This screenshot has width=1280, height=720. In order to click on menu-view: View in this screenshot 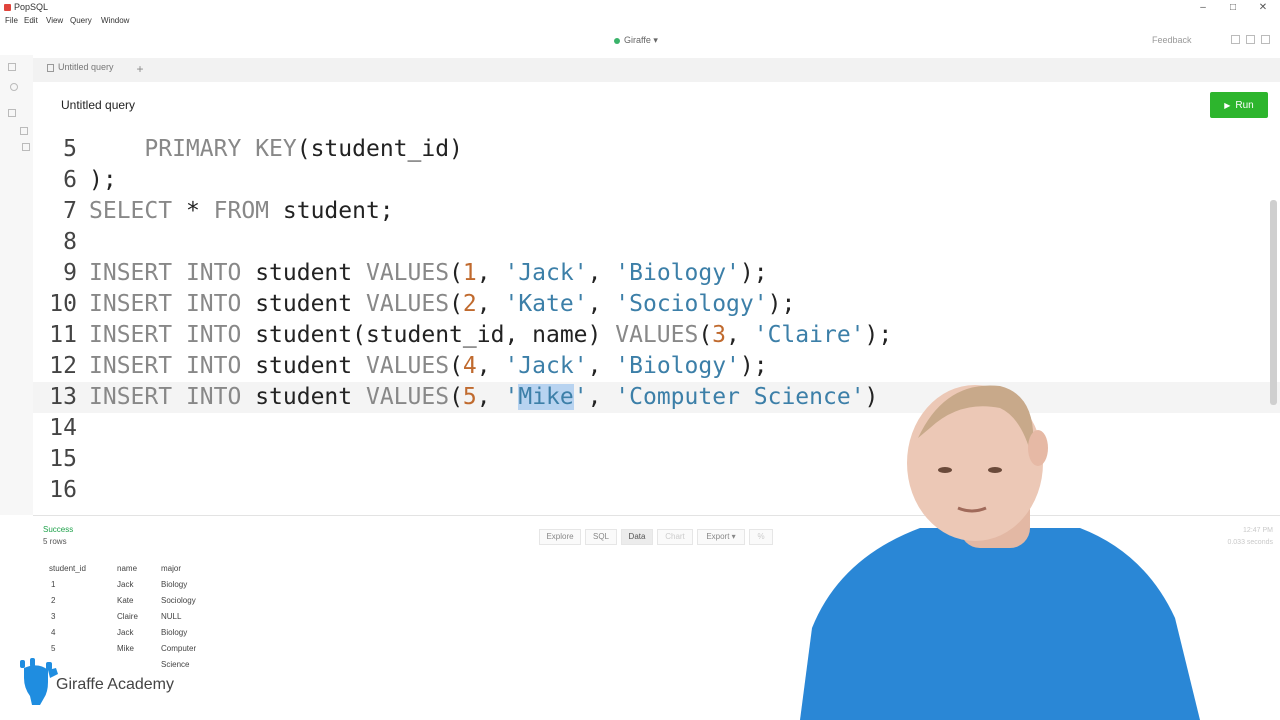, I will do `click(54, 20)`.